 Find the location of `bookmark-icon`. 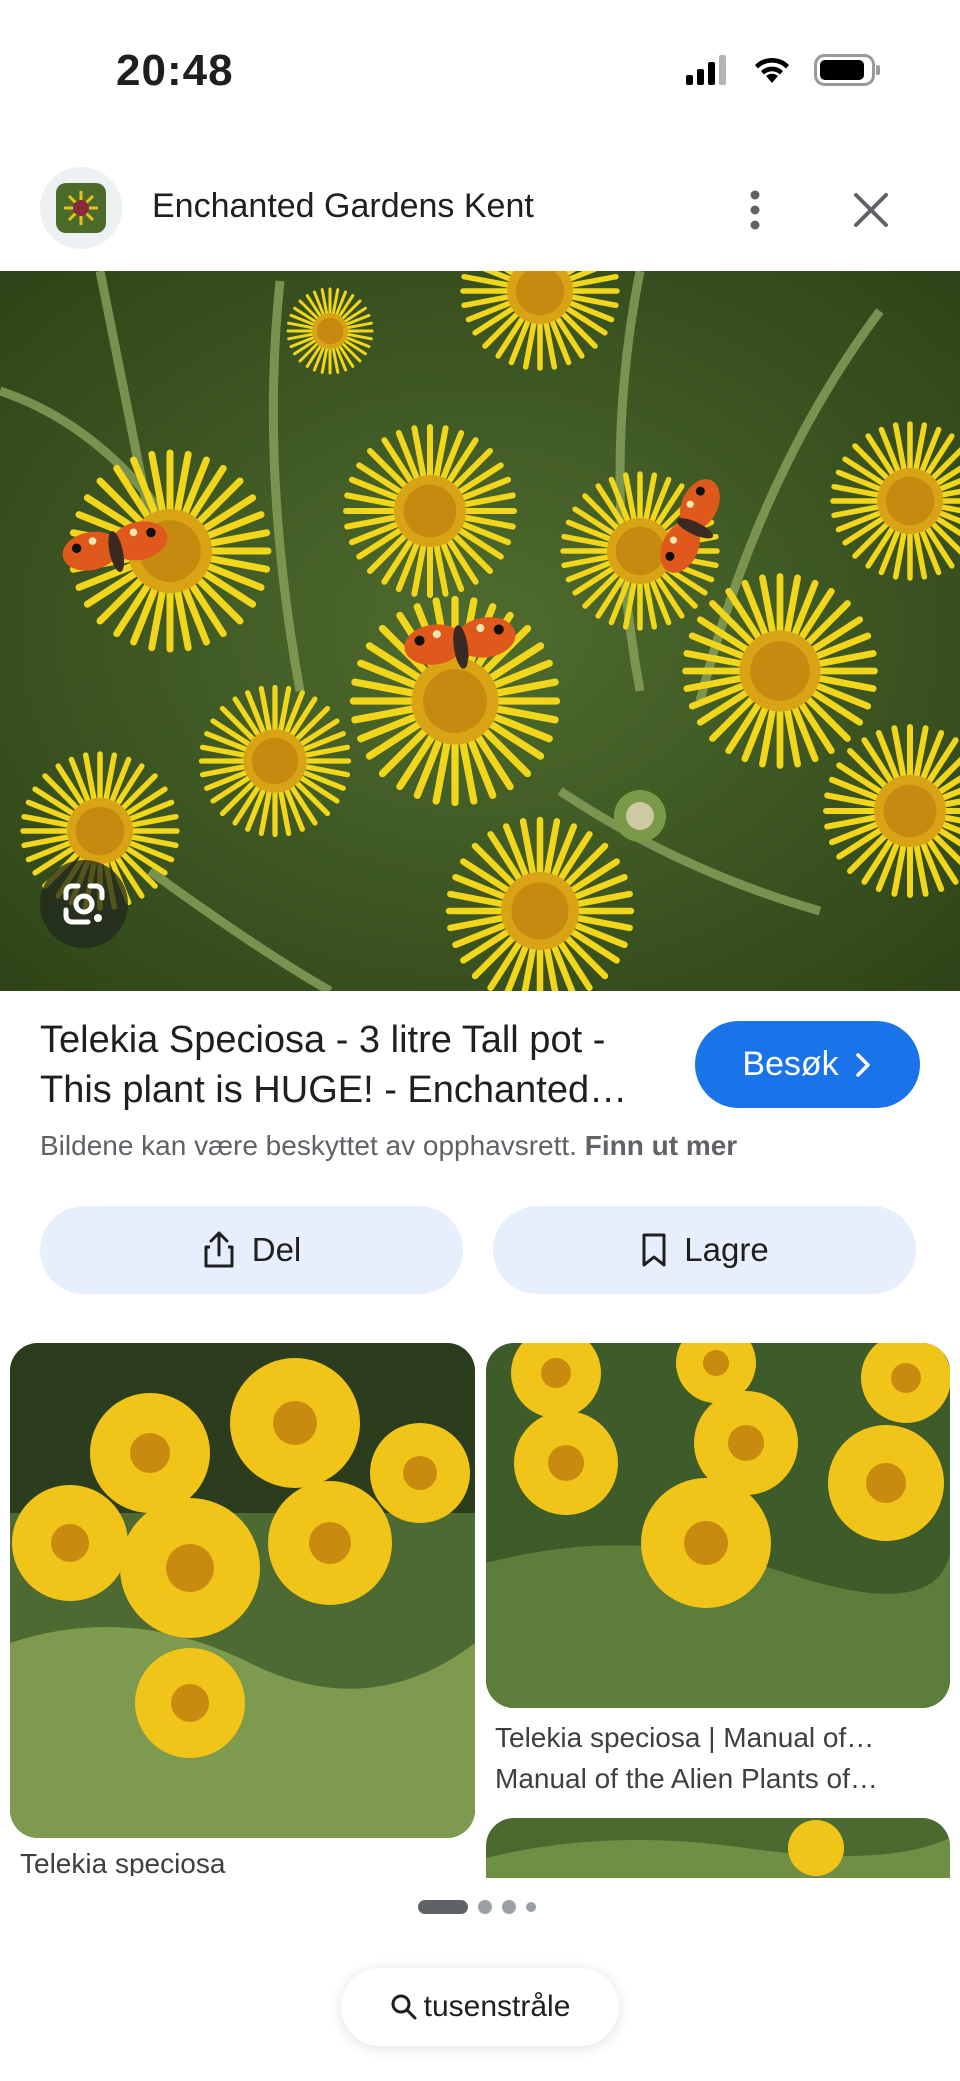

bookmark-icon is located at coordinates (654, 1250).